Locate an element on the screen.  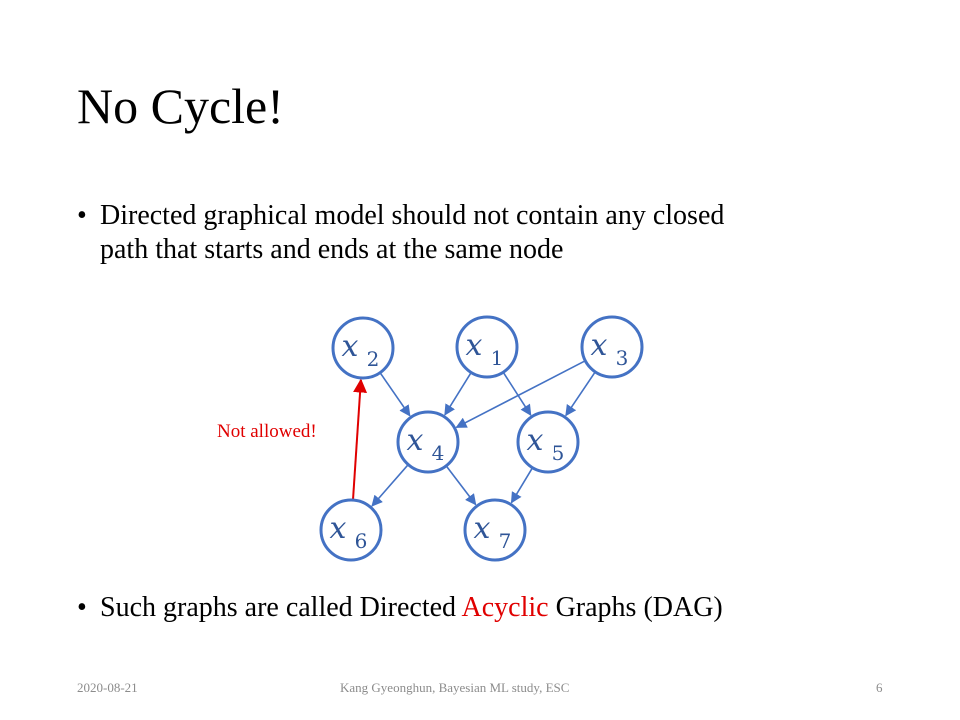
edge-x5-to-x7 is located at coordinates (521, 486).